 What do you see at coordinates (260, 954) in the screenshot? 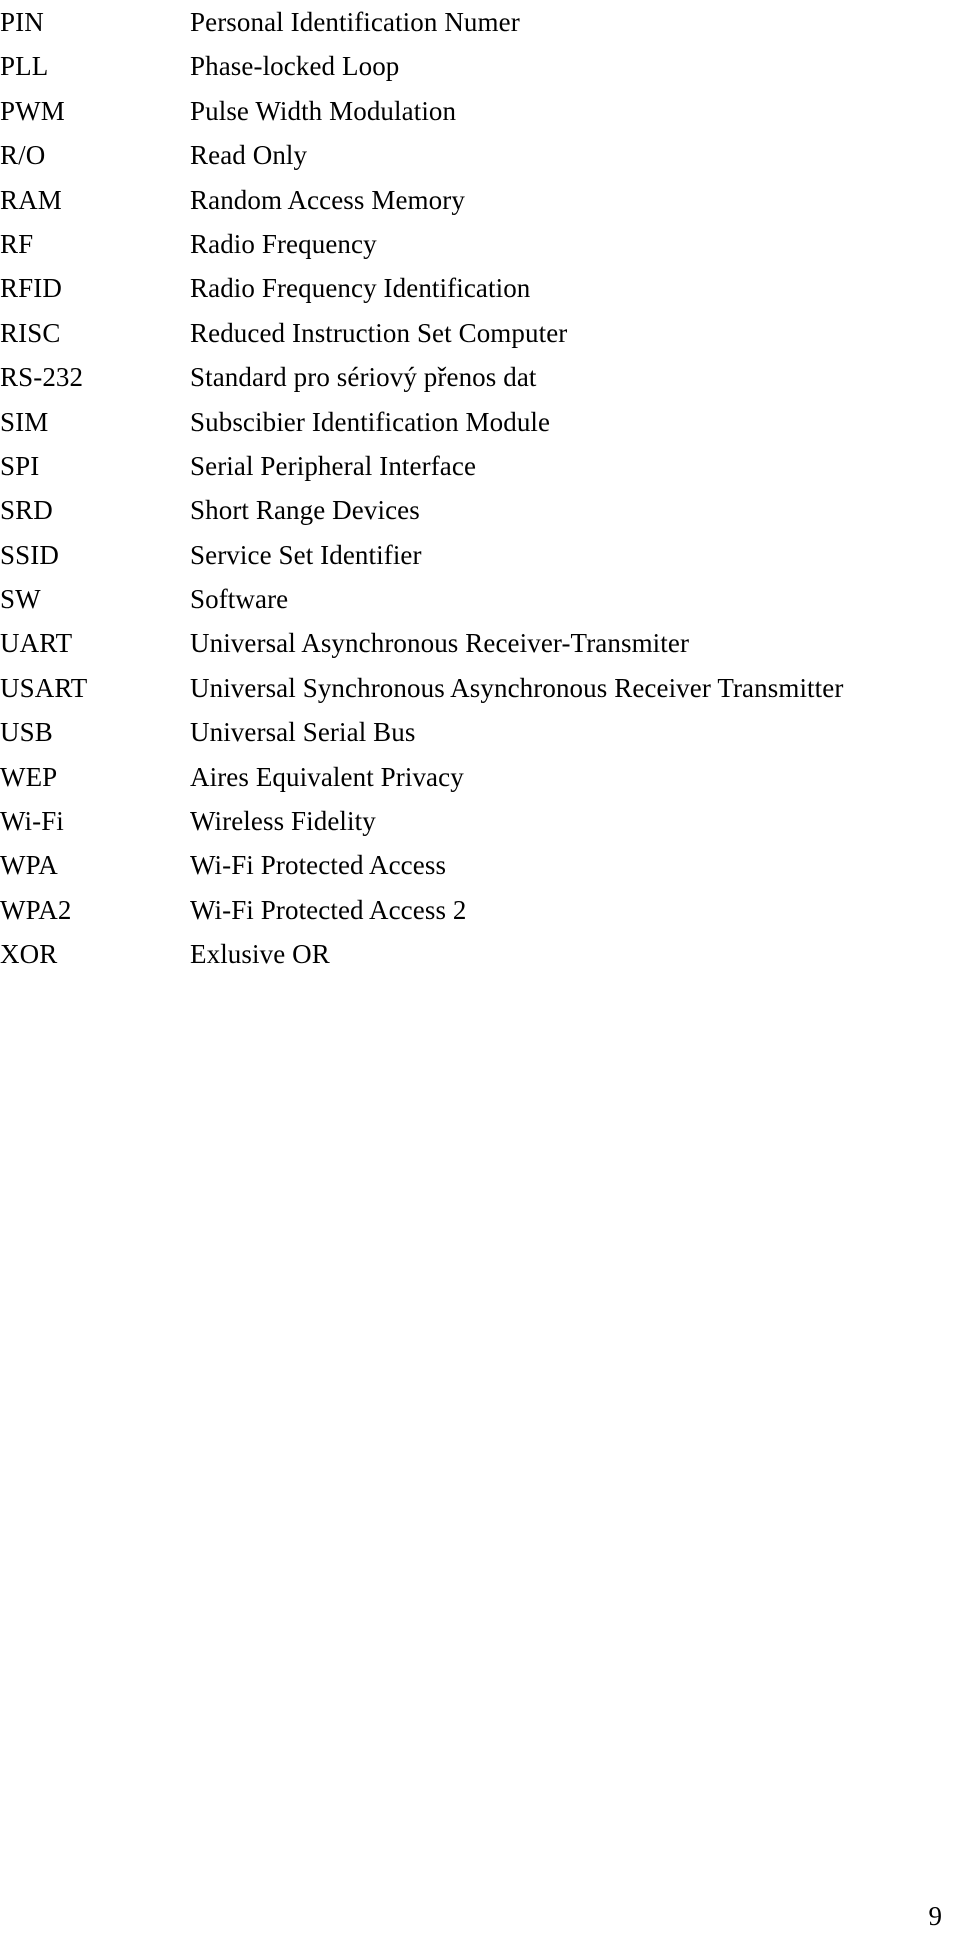
I see `abbreviation-definition: Exlusive OR` at bounding box center [260, 954].